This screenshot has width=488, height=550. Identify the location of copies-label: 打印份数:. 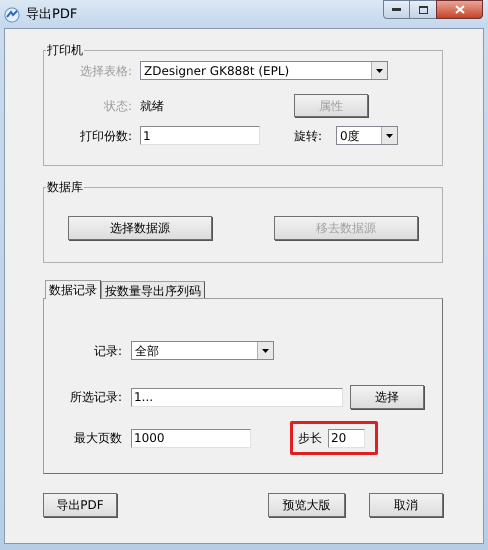
(105, 136).